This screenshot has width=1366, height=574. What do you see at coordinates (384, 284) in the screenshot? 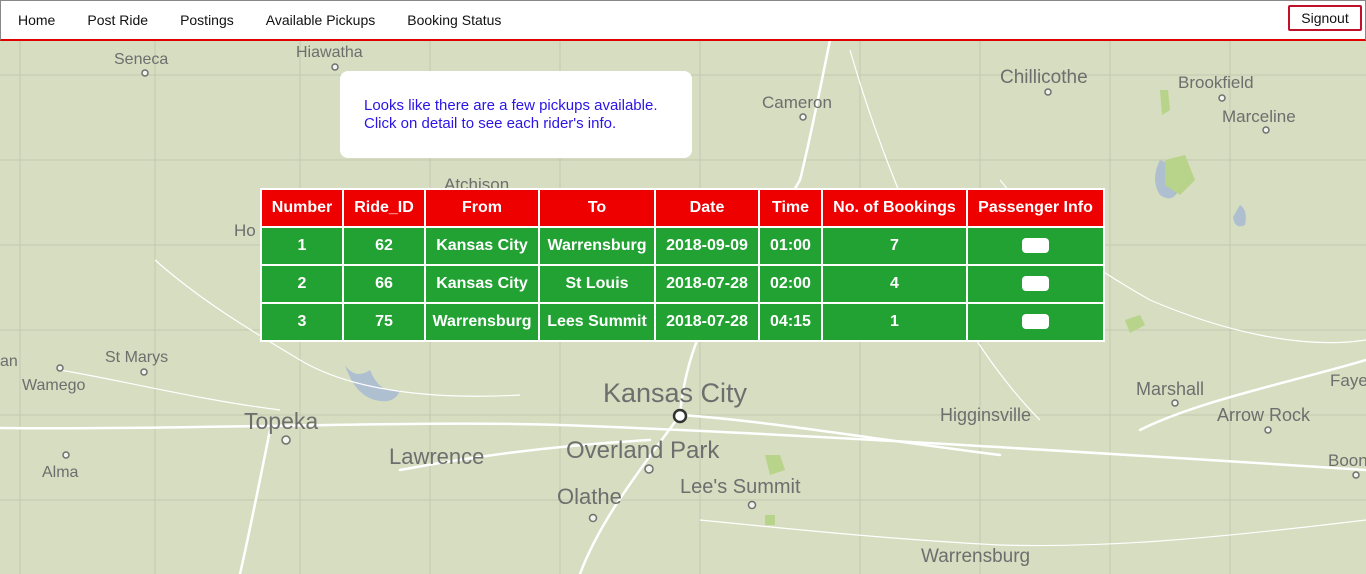
I see `cell-ride-id: 66` at bounding box center [384, 284].